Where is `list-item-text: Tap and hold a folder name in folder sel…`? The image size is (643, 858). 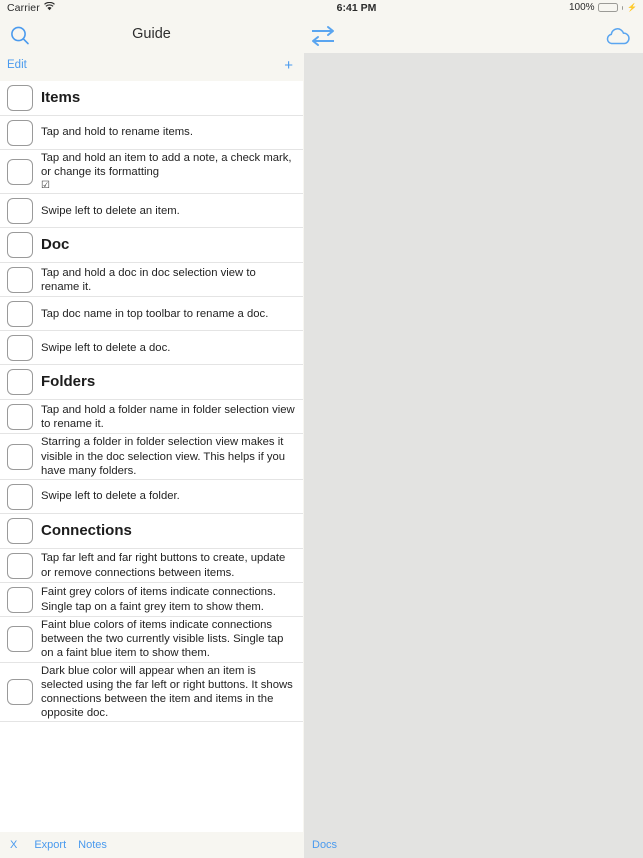
list-item-text: Tap and hold a folder name in folder sel… is located at coordinates (168, 416).